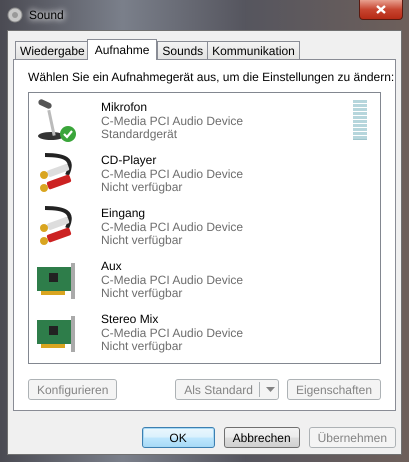  Describe the element at coordinates (129, 161) in the screenshot. I see `device-name: CD-Player` at that location.